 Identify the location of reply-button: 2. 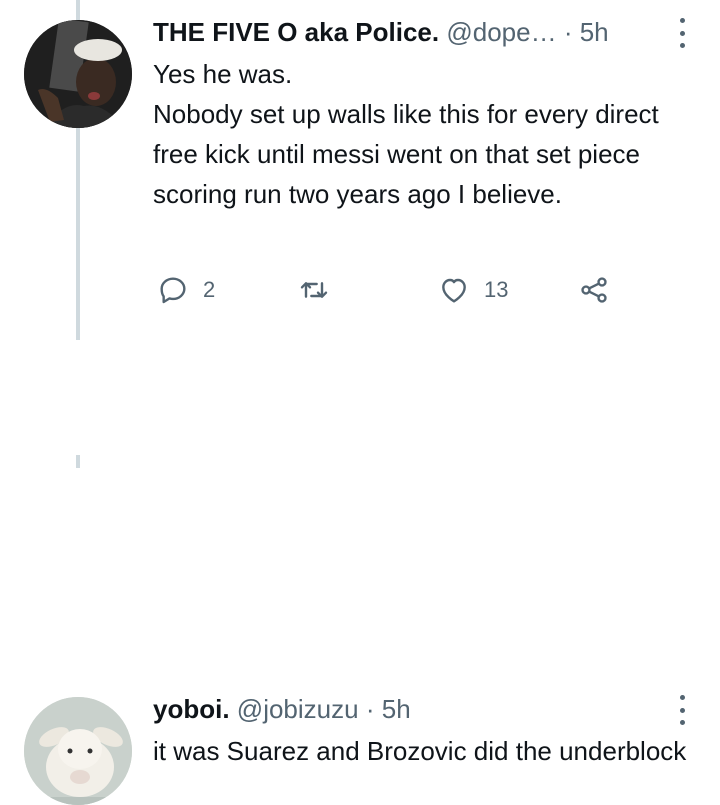
(186, 290).